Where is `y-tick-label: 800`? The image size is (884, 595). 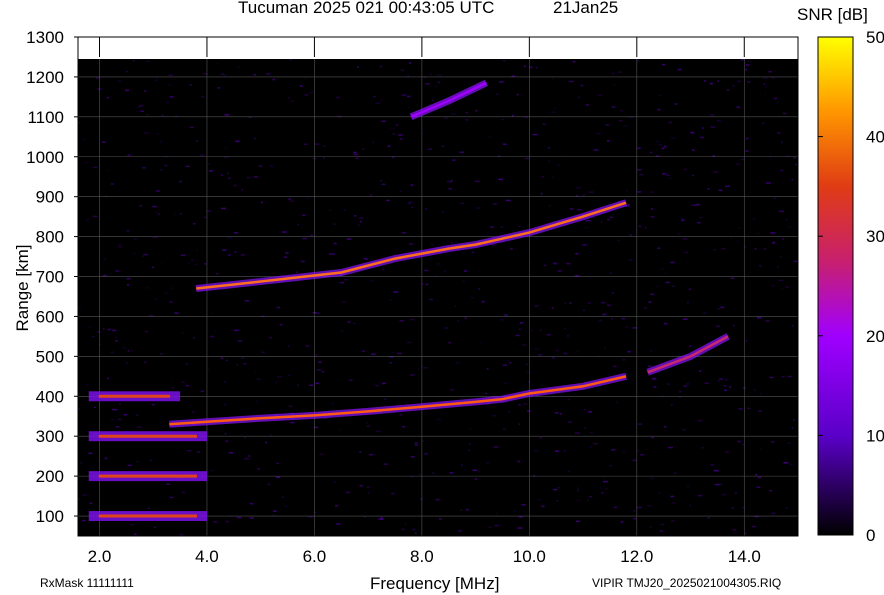
y-tick-label: 800 is located at coordinates (50, 237).